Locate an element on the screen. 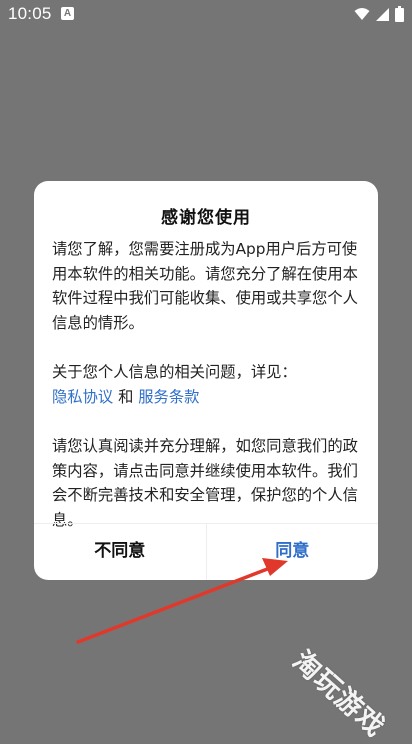  dialog-title: 感谢您使用 is located at coordinates (206, 218).